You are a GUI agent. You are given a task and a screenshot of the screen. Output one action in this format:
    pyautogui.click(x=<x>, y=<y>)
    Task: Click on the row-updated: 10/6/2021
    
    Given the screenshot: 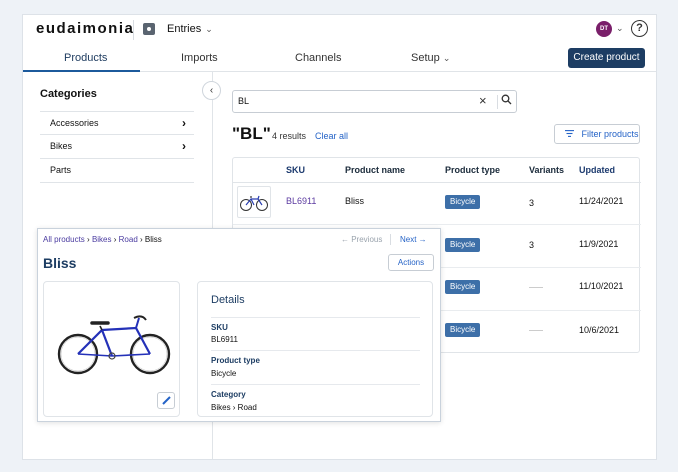 What is the action you would take?
    pyautogui.click(x=599, y=330)
    